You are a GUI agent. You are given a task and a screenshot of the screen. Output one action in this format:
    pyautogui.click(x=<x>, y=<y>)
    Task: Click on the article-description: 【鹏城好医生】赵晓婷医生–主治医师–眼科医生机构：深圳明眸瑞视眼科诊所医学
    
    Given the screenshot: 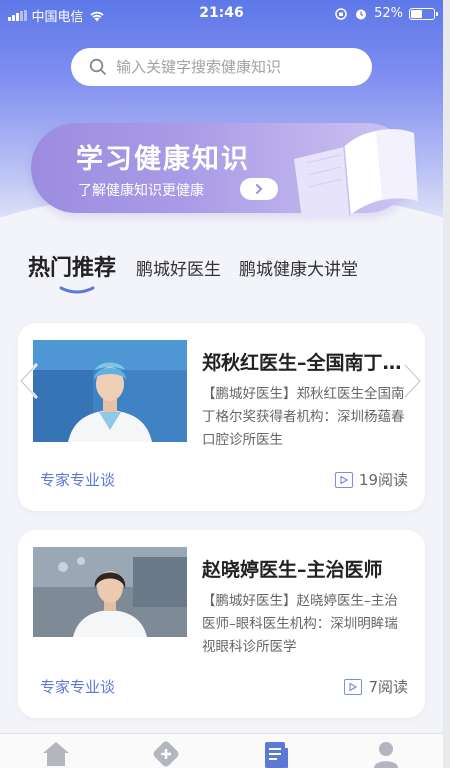 What is the action you would take?
    pyautogui.click(x=300, y=624)
    